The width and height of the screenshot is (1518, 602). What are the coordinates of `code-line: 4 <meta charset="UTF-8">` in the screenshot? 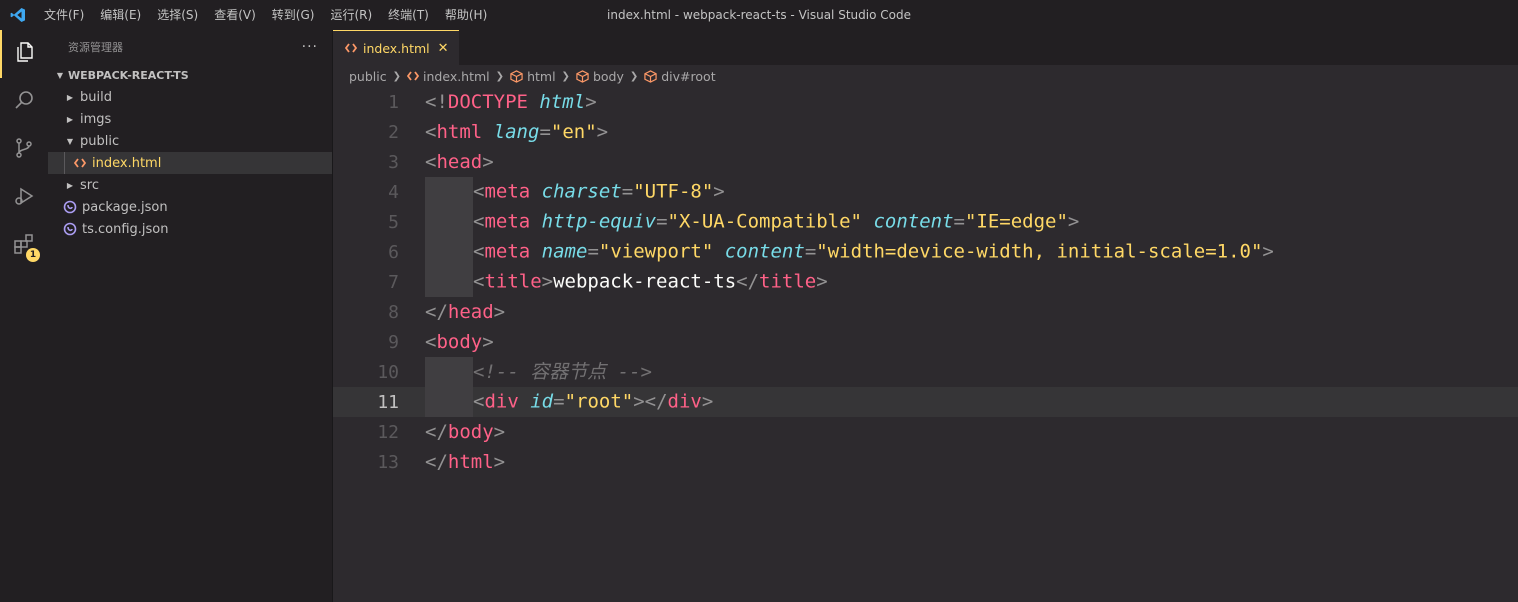 It's located at (925, 192).